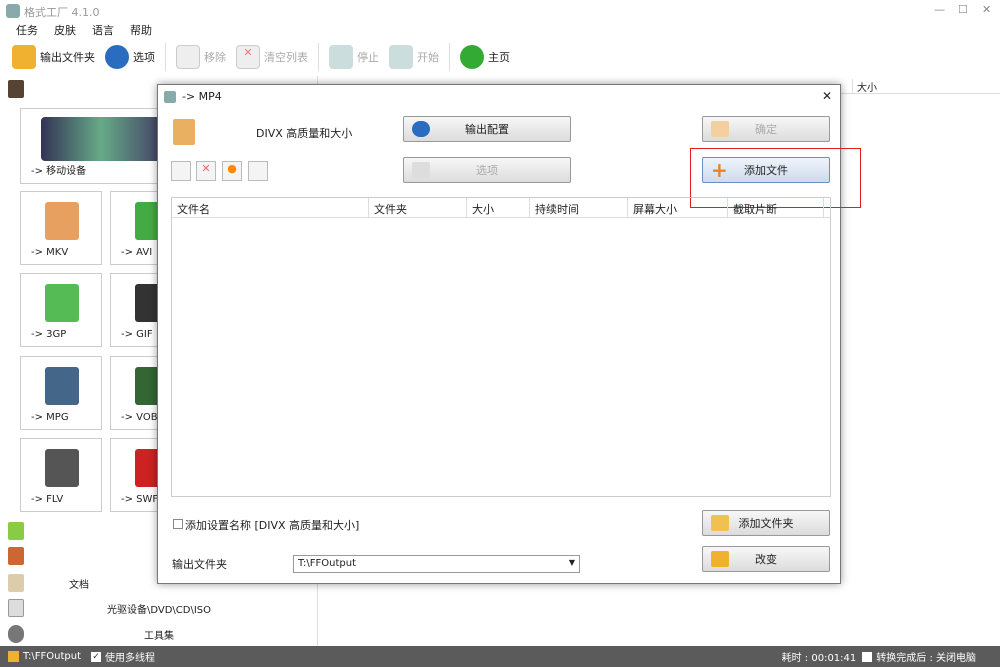 The height and width of the screenshot is (667, 1000). What do you see at coordinates (248, 57) in the screenshot?
I see `clear-icon: ✕` at bounding box center [248, 57].